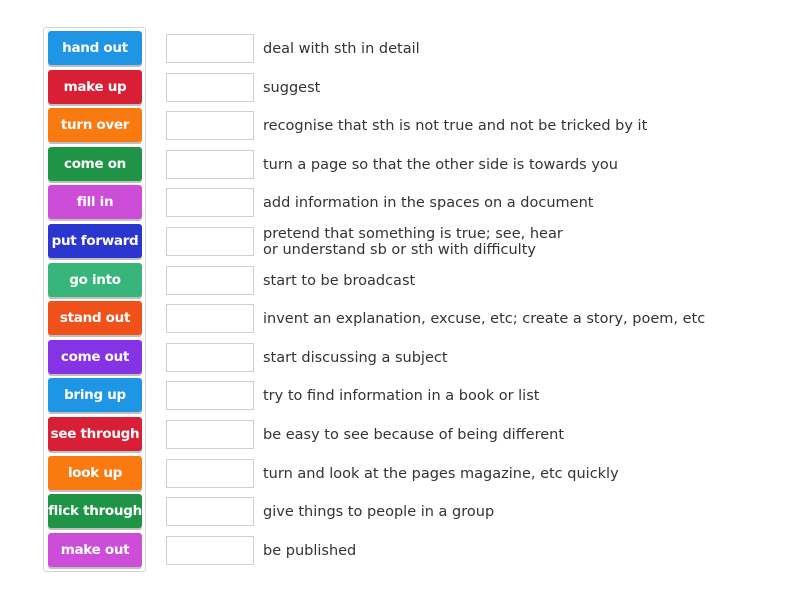  What do you see at coordinates (95, 86) in the screenshot?
I see `answer-tile: make up` at bounding box center [95, 86].